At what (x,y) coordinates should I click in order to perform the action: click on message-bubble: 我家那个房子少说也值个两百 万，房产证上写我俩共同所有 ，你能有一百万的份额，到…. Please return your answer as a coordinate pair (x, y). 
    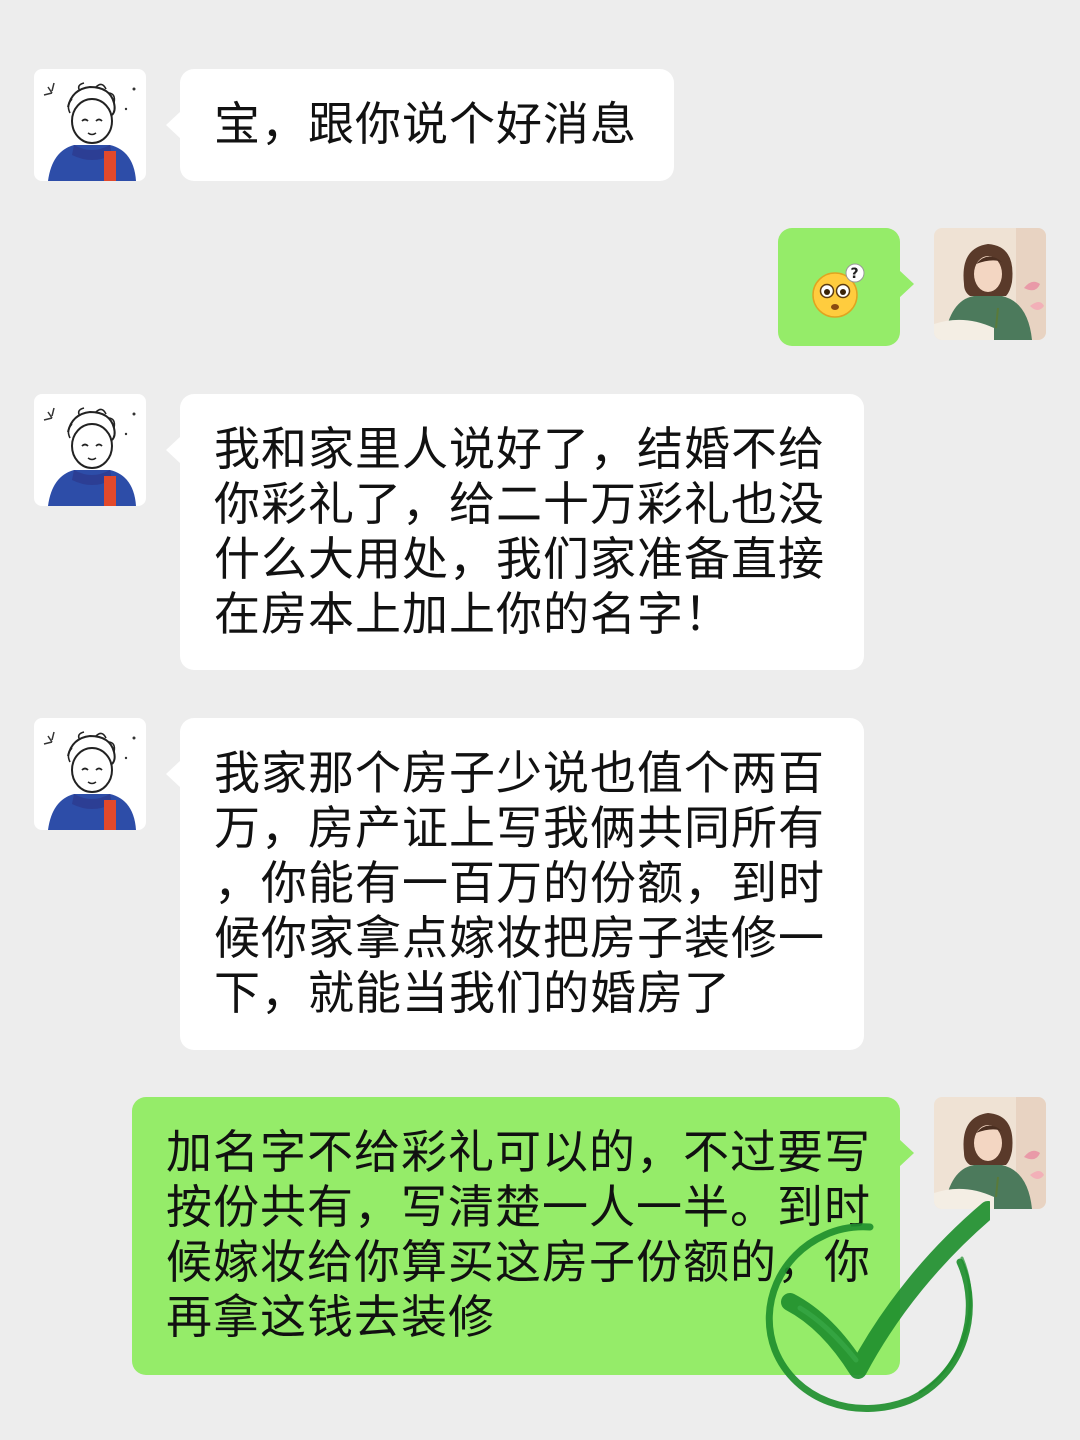
    Looking at the image, I should click on (515, 884).